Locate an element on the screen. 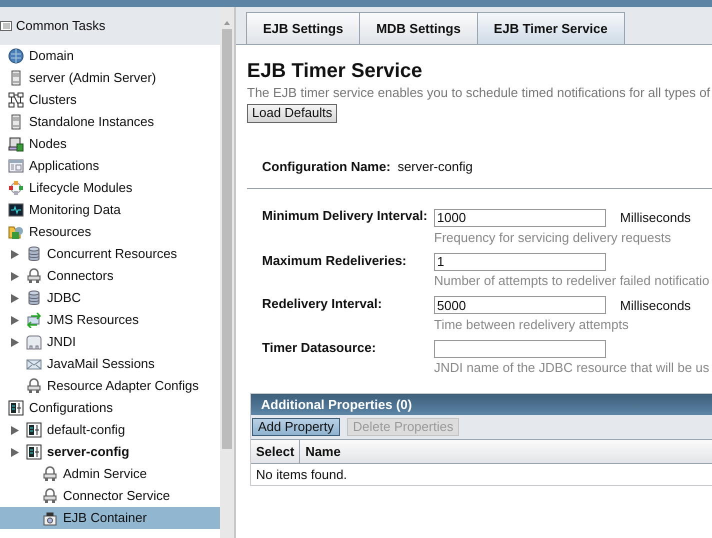 The image size is (712, 538). tree-item-label: Standalone Instances is located at coordinates (91, 122).